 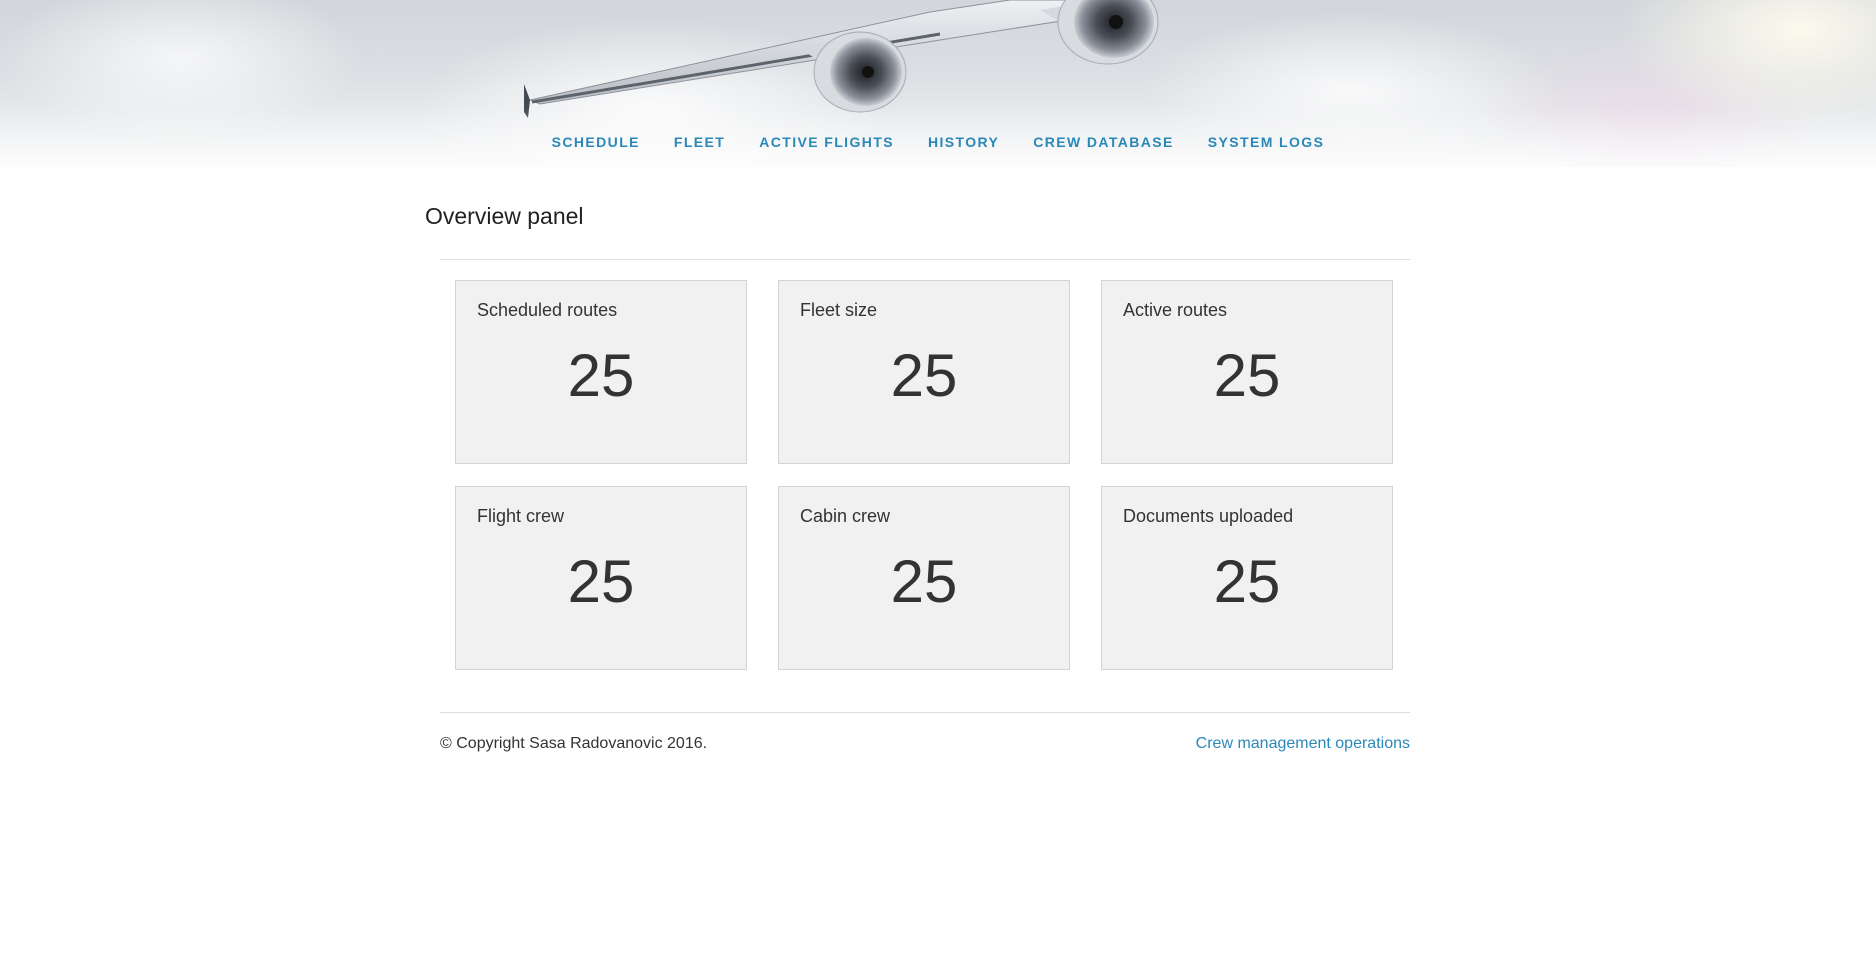 I want to click on card-label: Flight crew, so click(x=521, y=516).